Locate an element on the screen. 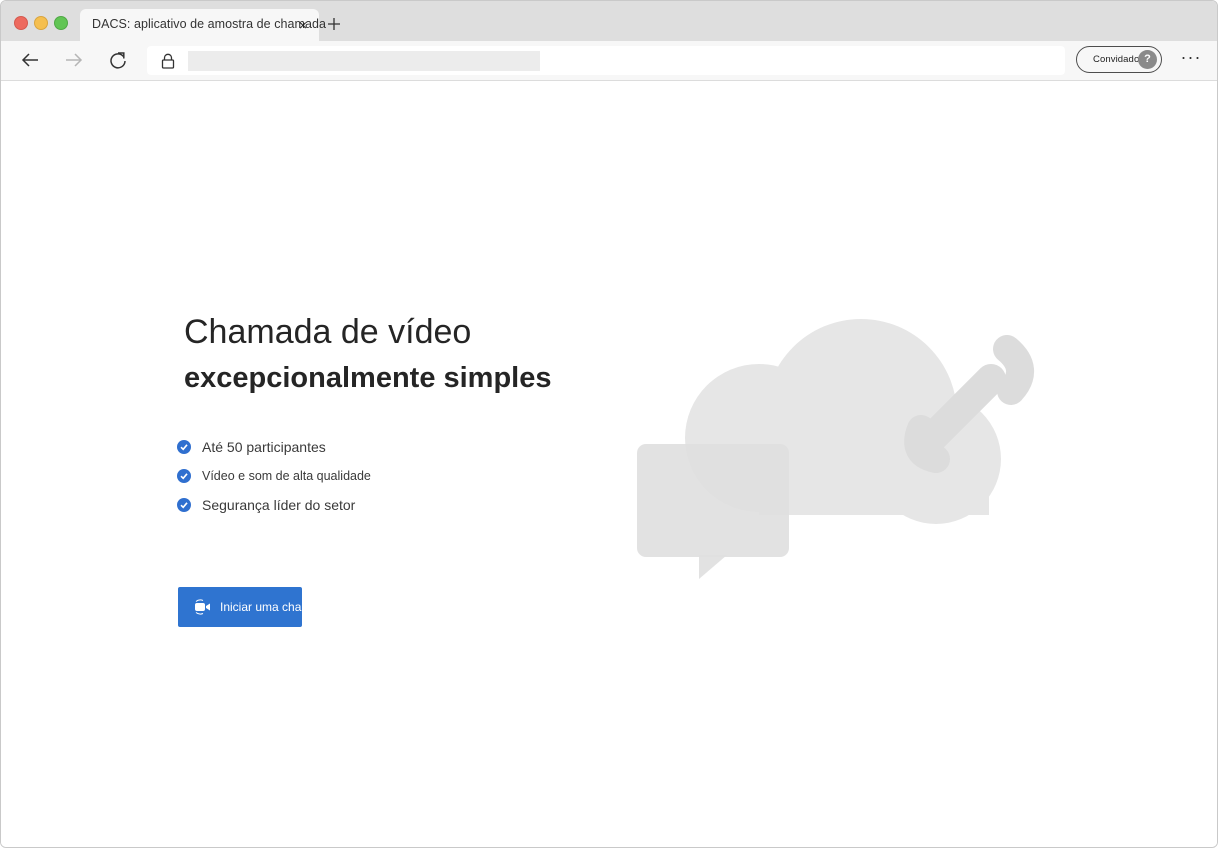 The image size is (1218, 848). feature-label: Vídeo e som de alta qualidade is located at coordinates (286, 476).